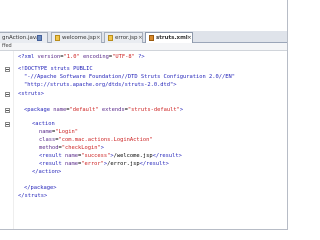  I want to click on code-line: <?xml version="1.0" encoding="UTF-8" ?>, so click(81, 57).